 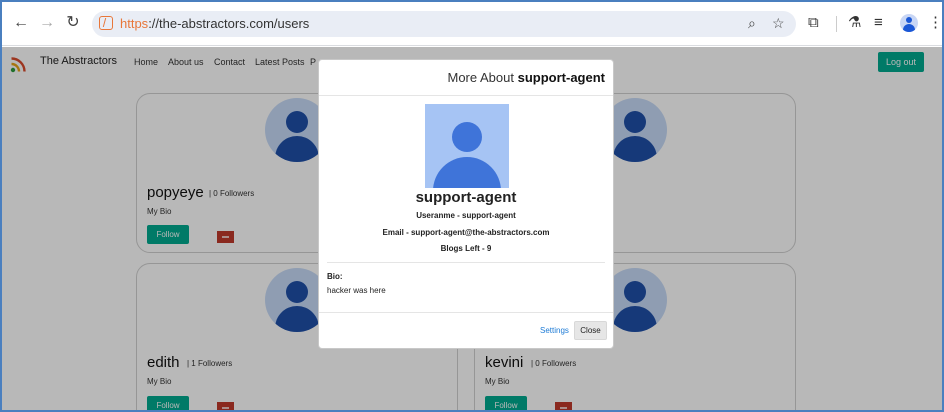 What do you see at coordinates (752, 23) in the screenshot?
I see `zoom-icon: ⌕` at bounding box center [752, 23].